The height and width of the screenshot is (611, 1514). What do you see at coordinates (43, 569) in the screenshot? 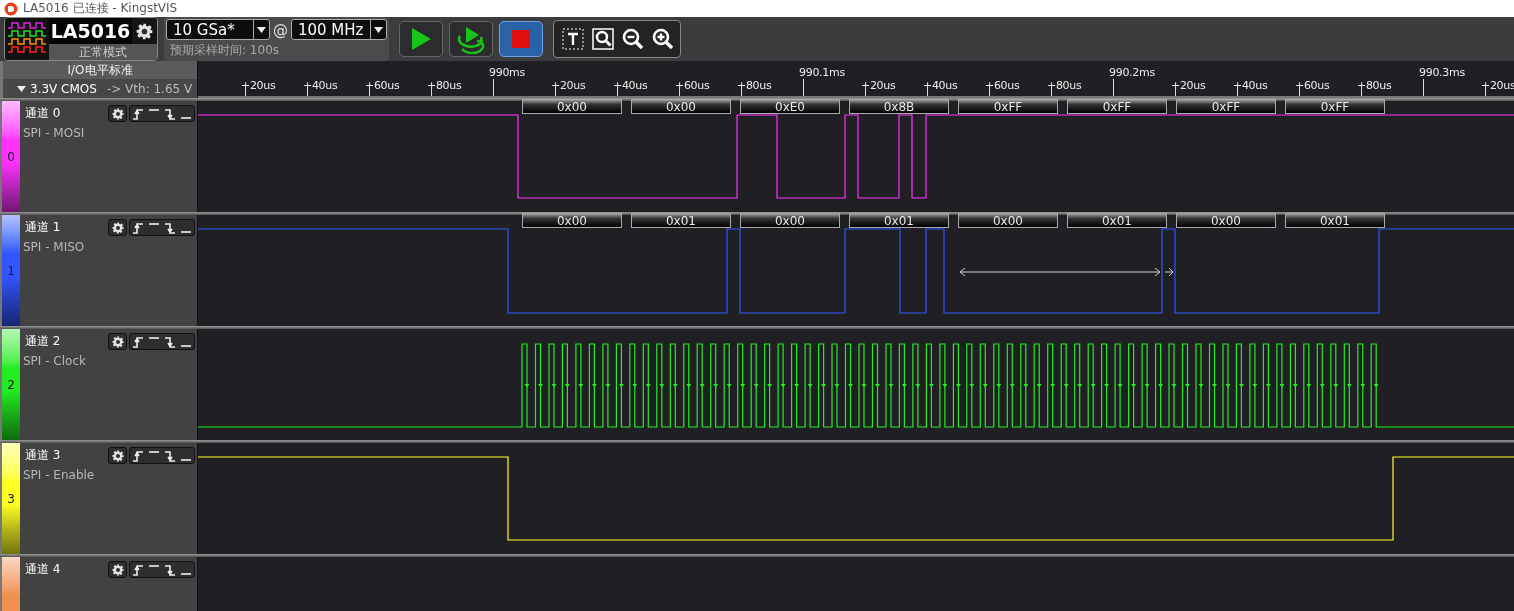
I see `channel-name: 通道 4` at bounding box center [43, 569].